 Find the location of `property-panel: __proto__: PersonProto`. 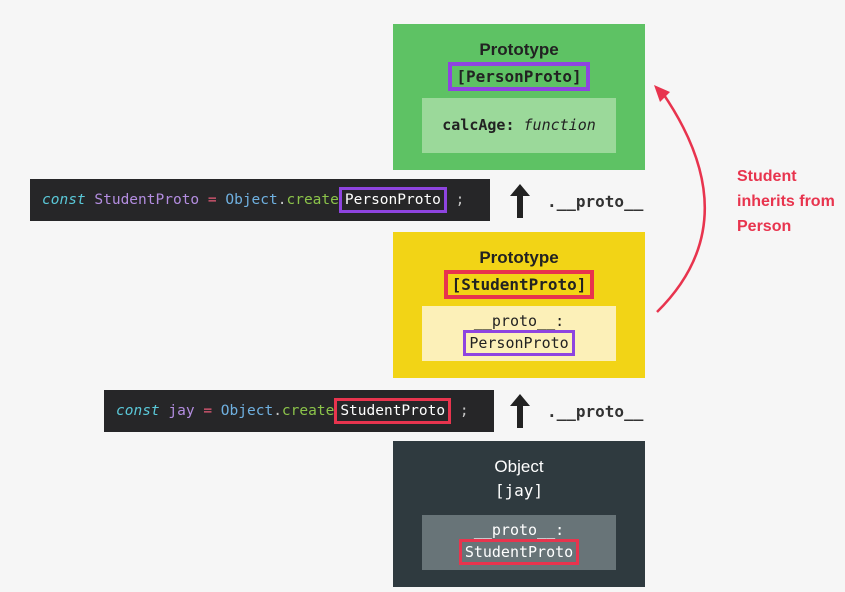

property-panel: __proto__: PersonProto is located at coordinates (519, 333).